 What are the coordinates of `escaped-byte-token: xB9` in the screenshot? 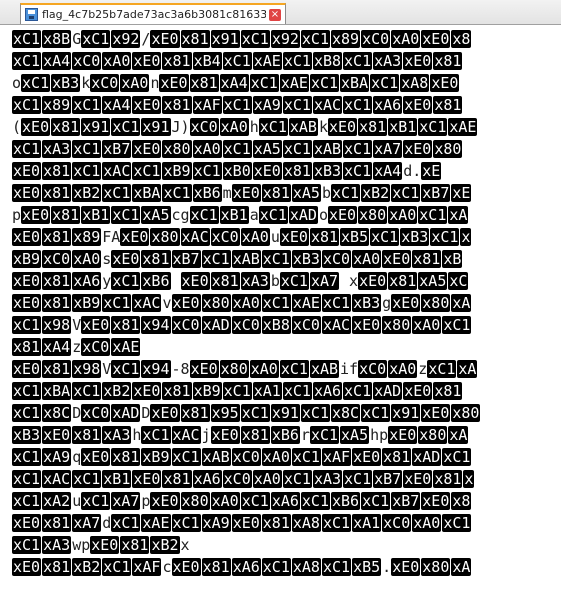 It's located at (156, 457).